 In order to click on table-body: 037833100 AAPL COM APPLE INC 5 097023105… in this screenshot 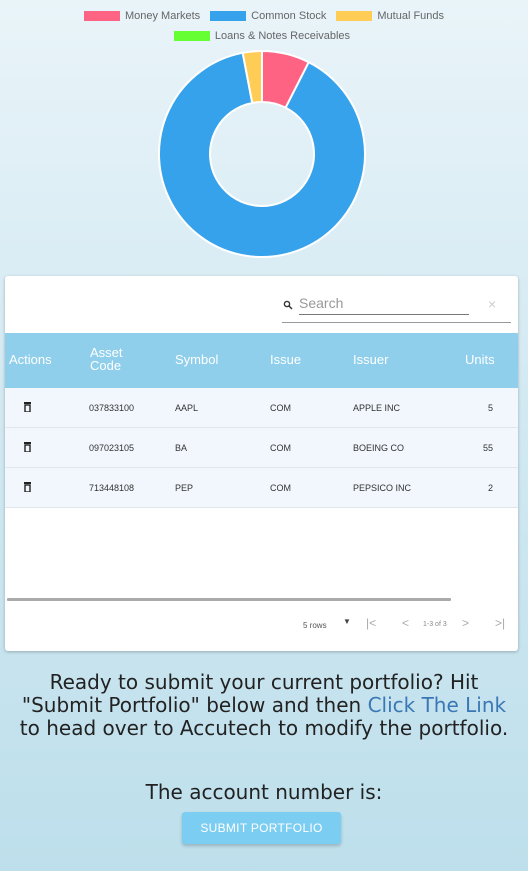, I will do `click(261, 448)`.